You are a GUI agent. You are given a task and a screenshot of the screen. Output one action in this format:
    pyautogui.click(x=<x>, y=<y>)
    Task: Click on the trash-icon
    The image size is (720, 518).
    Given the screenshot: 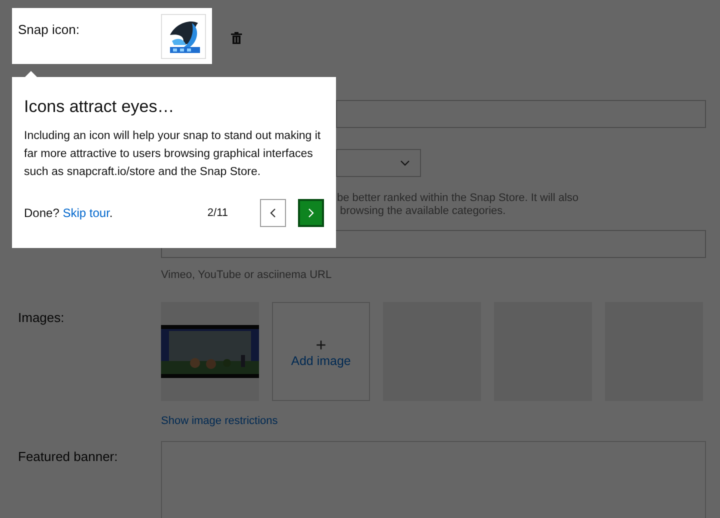 What is the action you would take?
    pyautogui.click(x=236, y=38)
    